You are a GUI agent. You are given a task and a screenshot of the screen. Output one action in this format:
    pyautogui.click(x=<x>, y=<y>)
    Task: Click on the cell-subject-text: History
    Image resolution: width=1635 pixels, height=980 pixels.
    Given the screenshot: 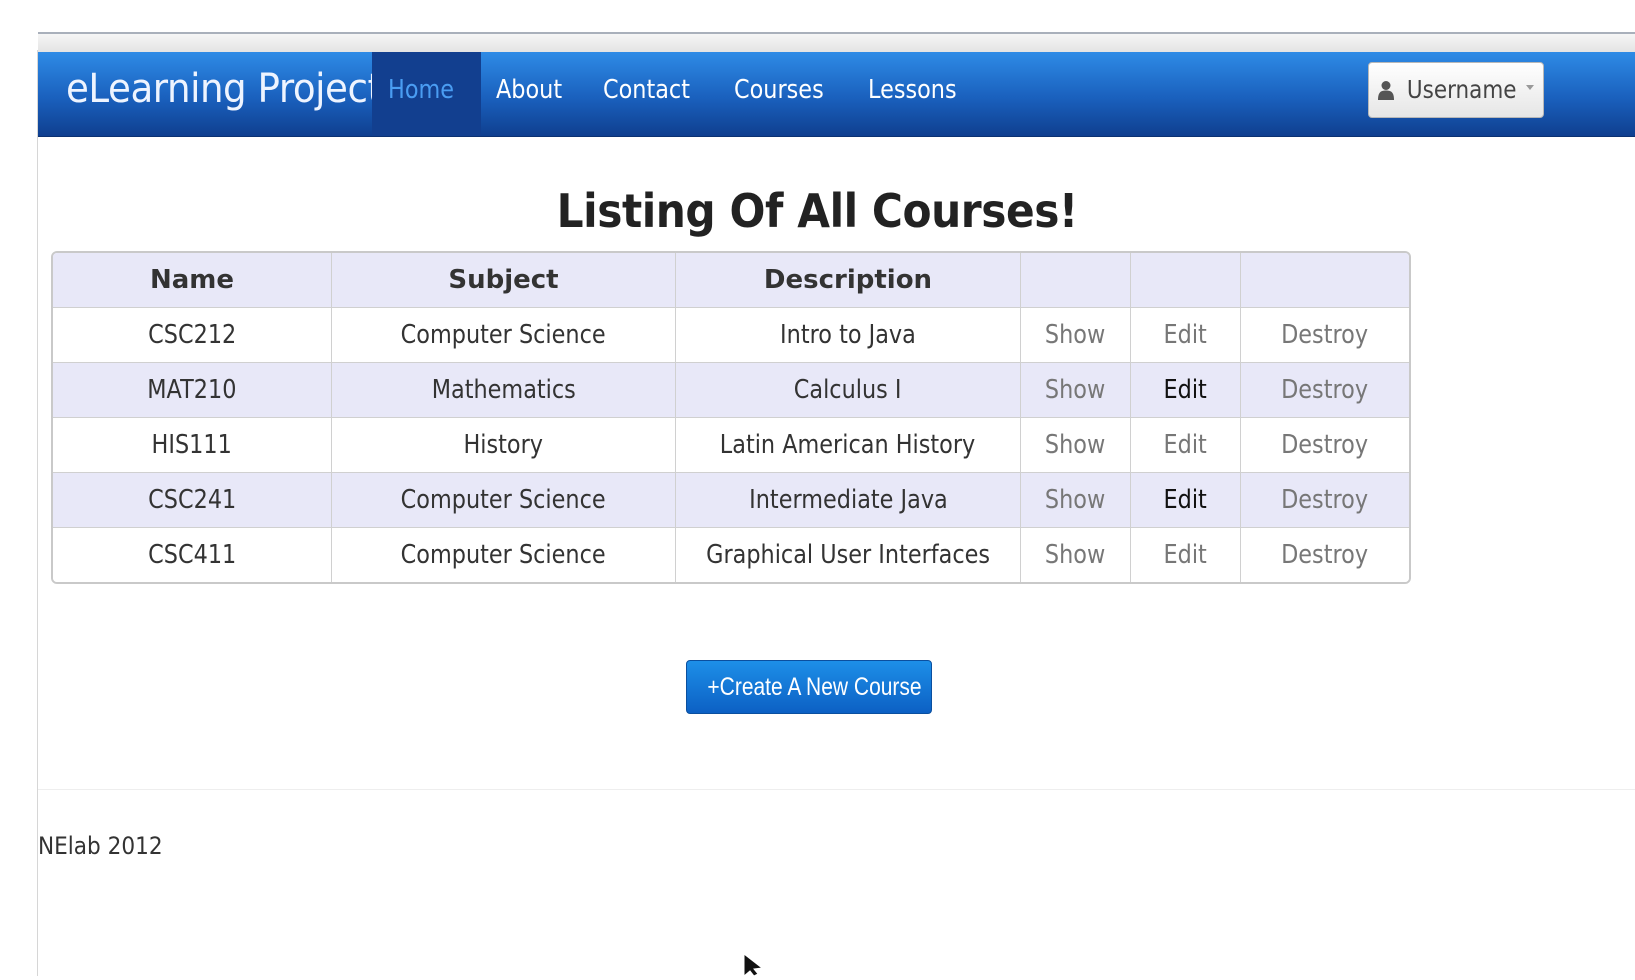 What is the action you would take?
    pyautogui.click(x=503, y=445)
    